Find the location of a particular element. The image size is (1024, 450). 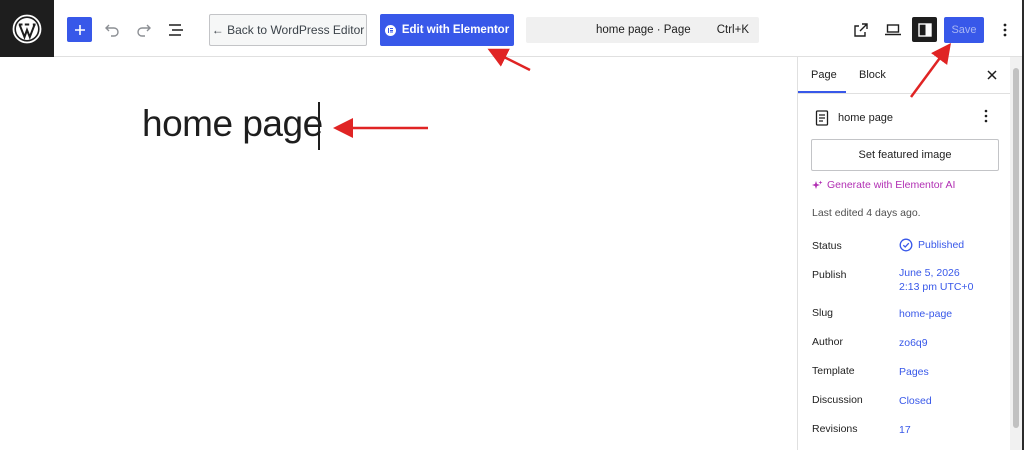

sidebar-scrollbar-thumb is located at coordinates (1016, 248).